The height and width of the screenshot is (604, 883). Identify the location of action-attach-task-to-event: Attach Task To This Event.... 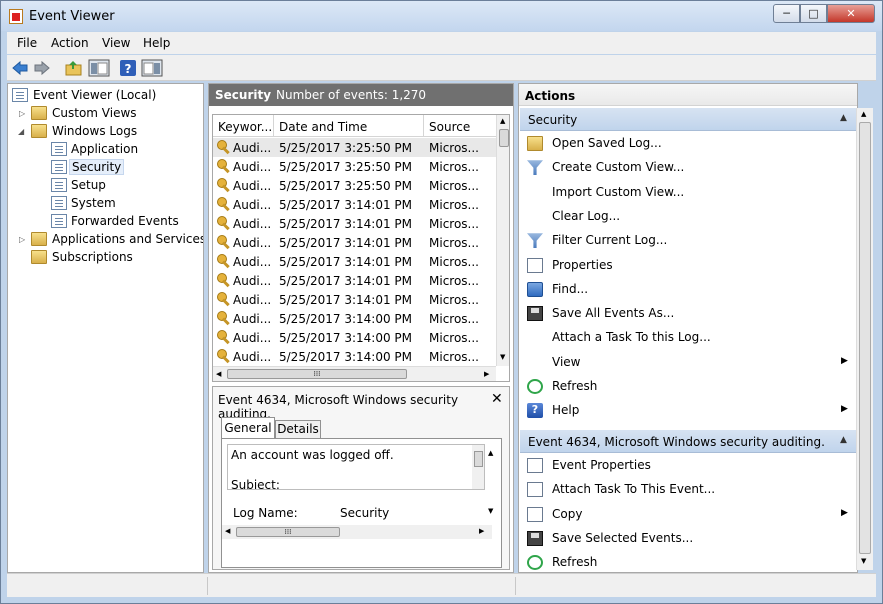
(688, 490).